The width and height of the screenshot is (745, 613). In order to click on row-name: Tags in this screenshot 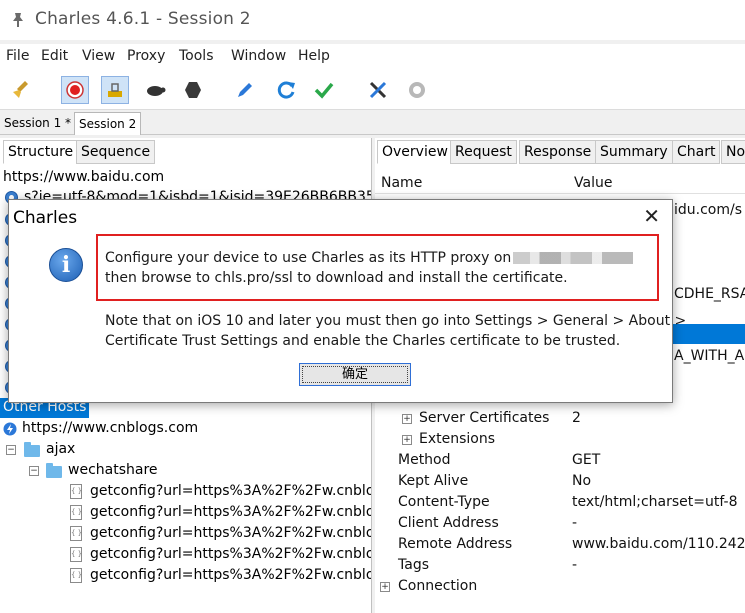, I will do `click(413, 565)`.